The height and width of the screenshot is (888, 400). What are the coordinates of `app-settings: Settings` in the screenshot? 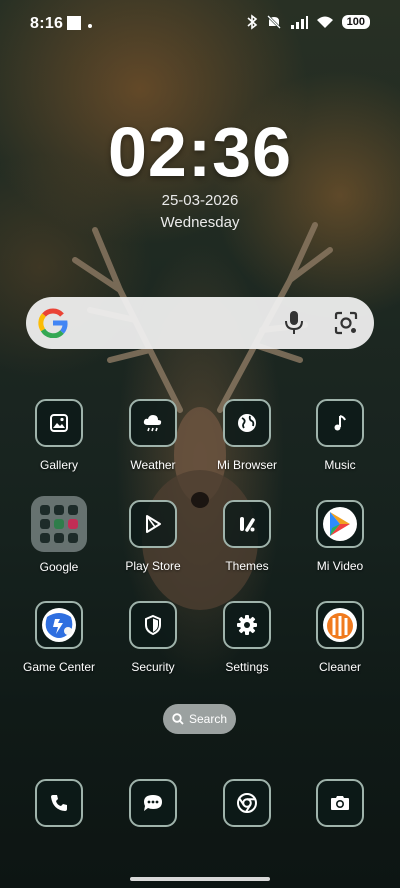 It's located at (247, 637).